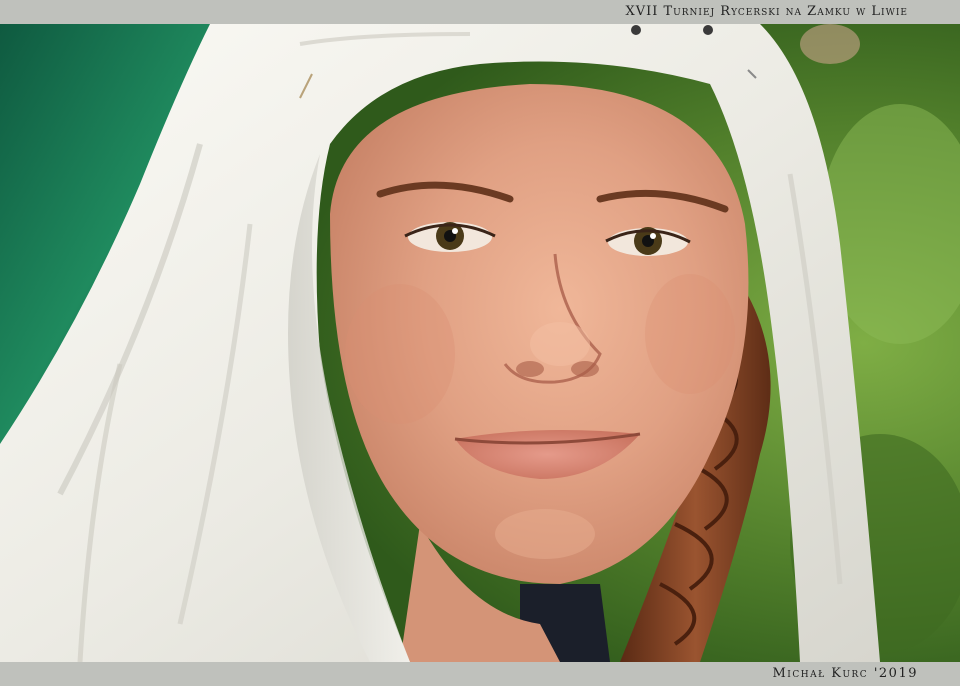 Image resolution: width=960 pixels, height=686 pixels. I want to click on photo-title-caption: XVII Turniej Rycerski na Zamku w Liwie, so click(766, 11).